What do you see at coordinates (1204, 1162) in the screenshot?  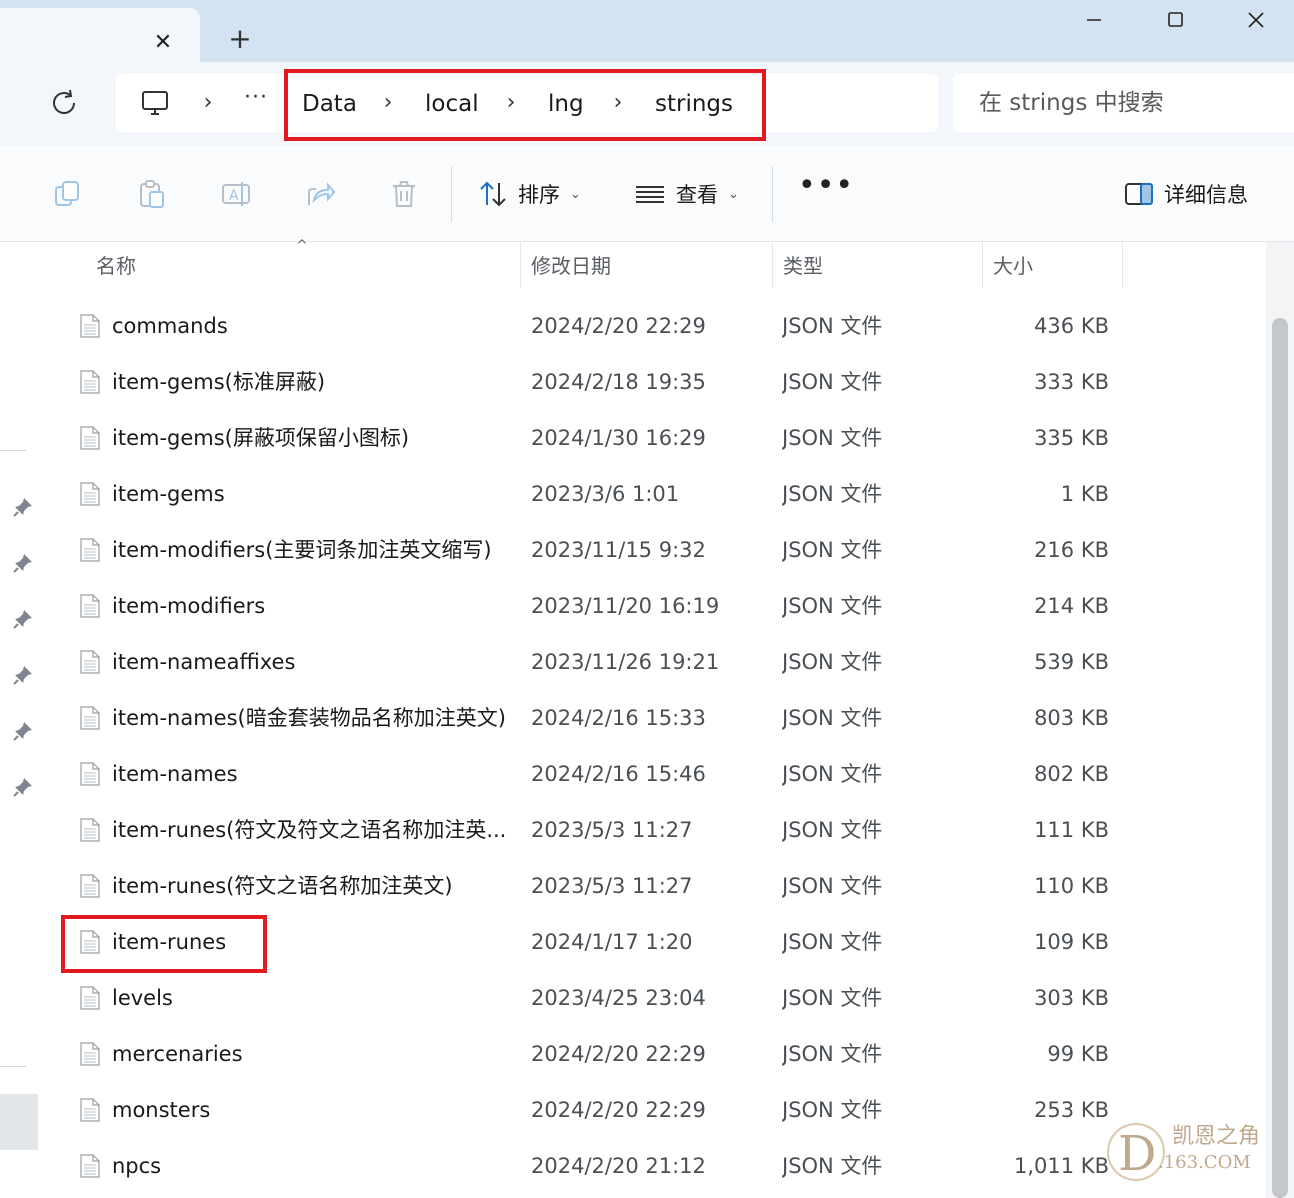 I see `watermark-domain: .163.COM` at bounding box center [1204, 1162].